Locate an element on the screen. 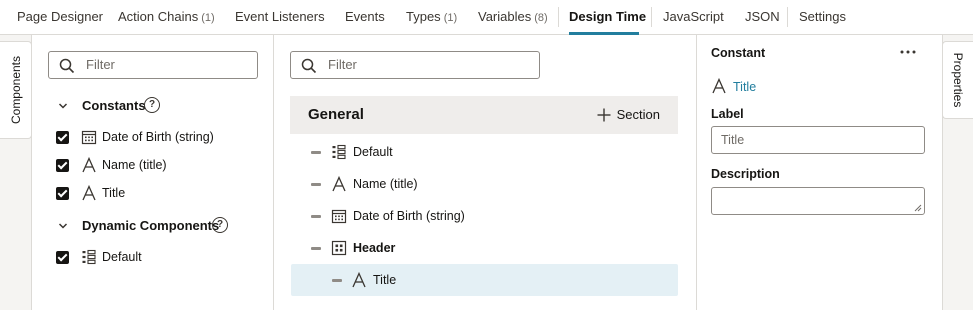 The height and width of the screenshot is (310, 973). checkbox-default is located at coordinates (62, 257).